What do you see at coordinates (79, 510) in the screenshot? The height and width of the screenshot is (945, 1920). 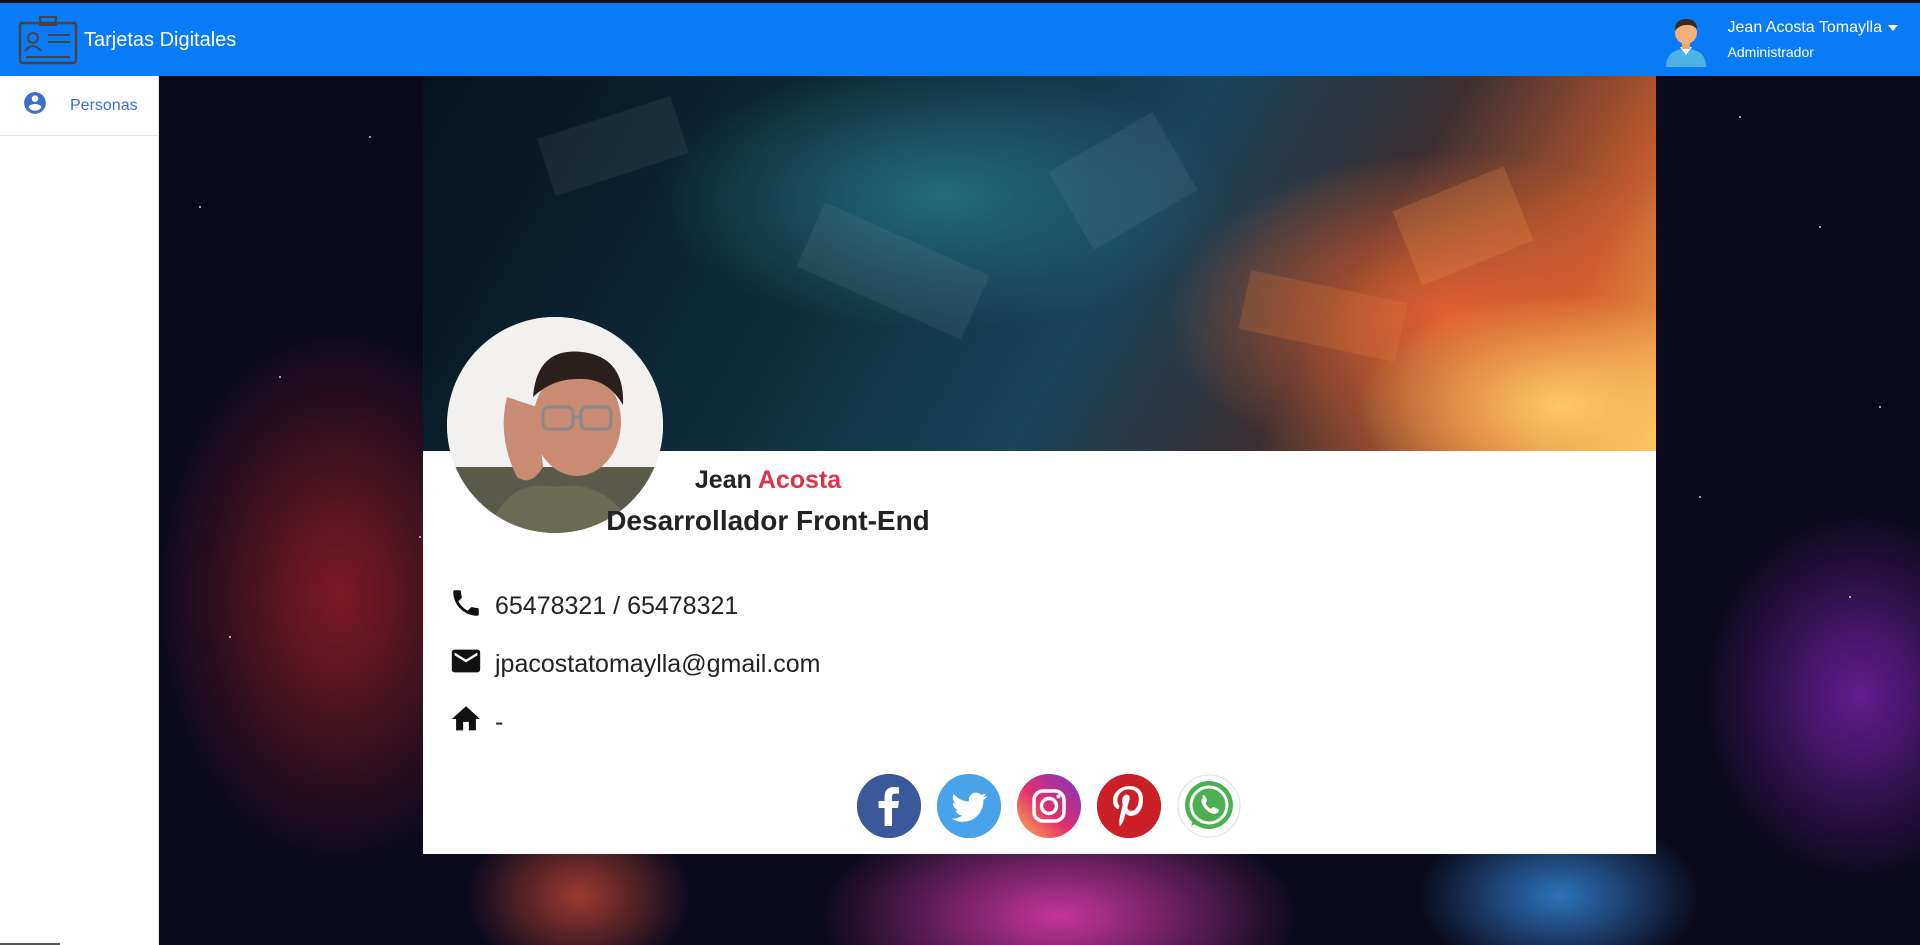 I see `sidebar: Personas` at bounding box center [79, 510].